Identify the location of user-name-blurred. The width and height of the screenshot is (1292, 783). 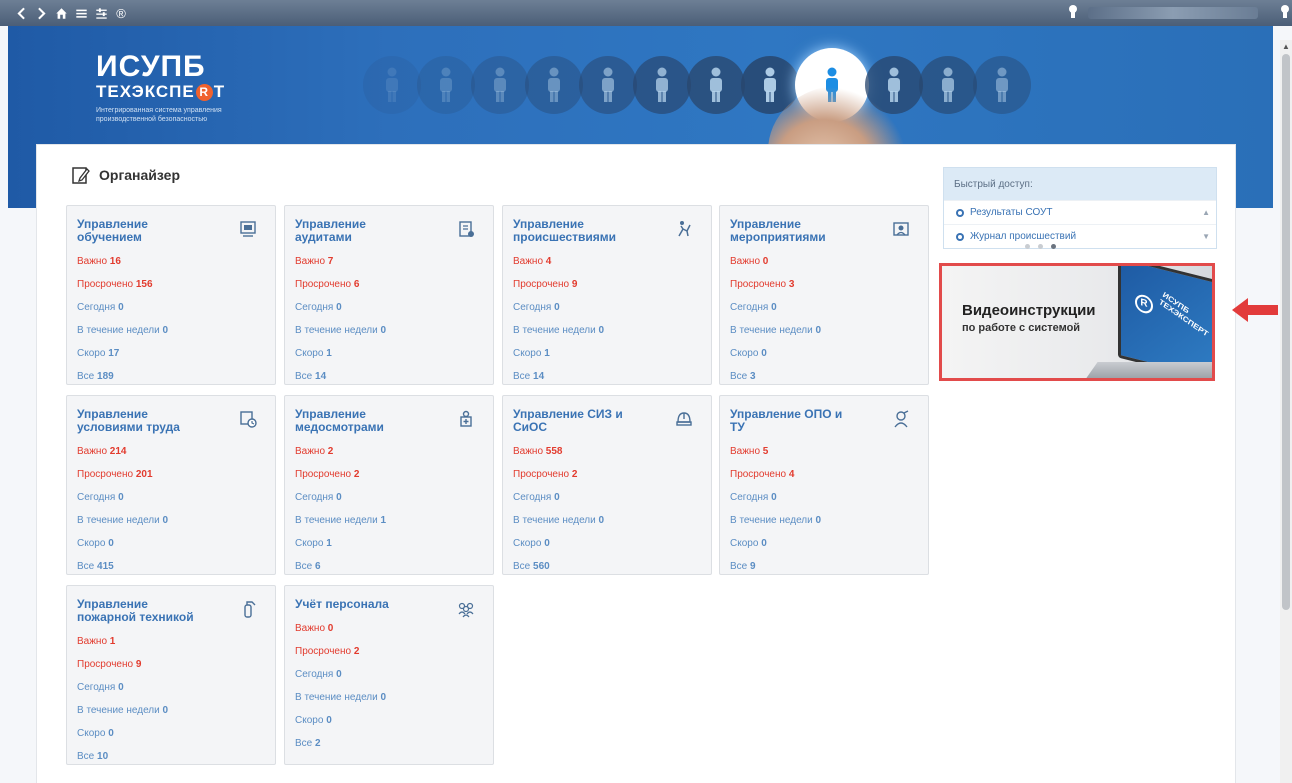
(1173, 13).